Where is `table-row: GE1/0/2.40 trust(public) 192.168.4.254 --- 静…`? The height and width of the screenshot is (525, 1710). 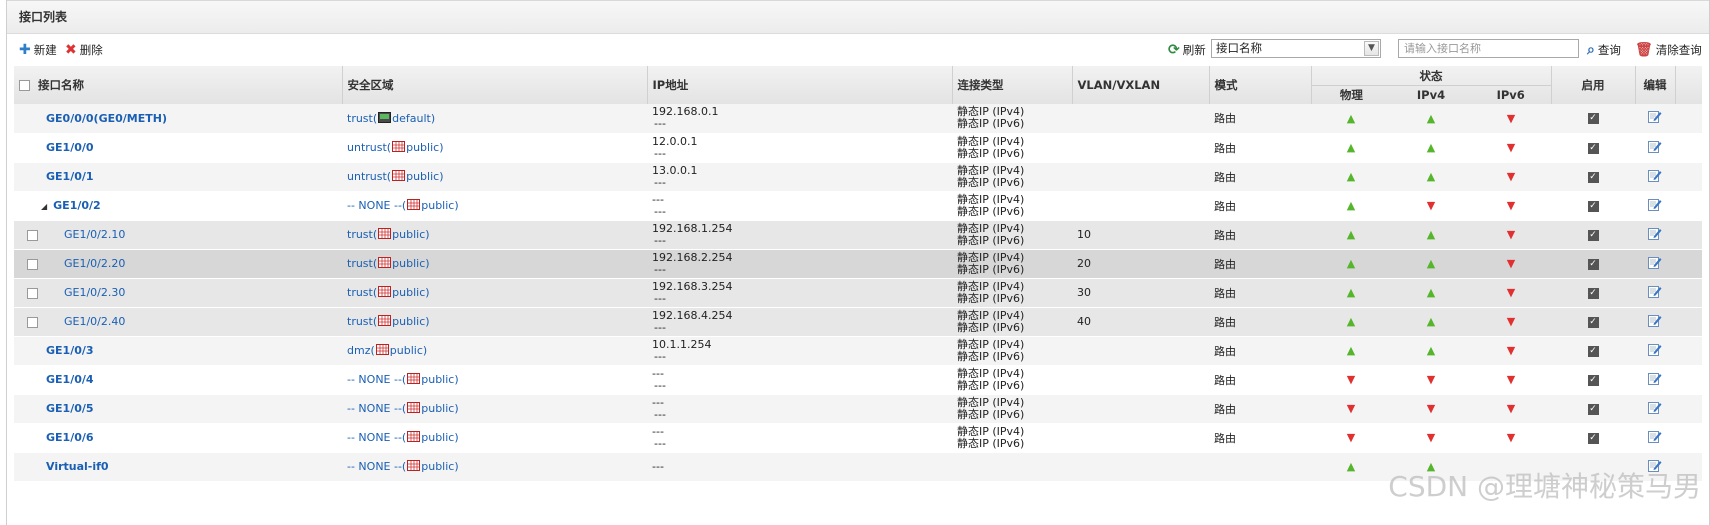
table-row: GE1/0/2.40 trust(public) 192.168.4.254 --- 静… is located at coordinates (858, 322).